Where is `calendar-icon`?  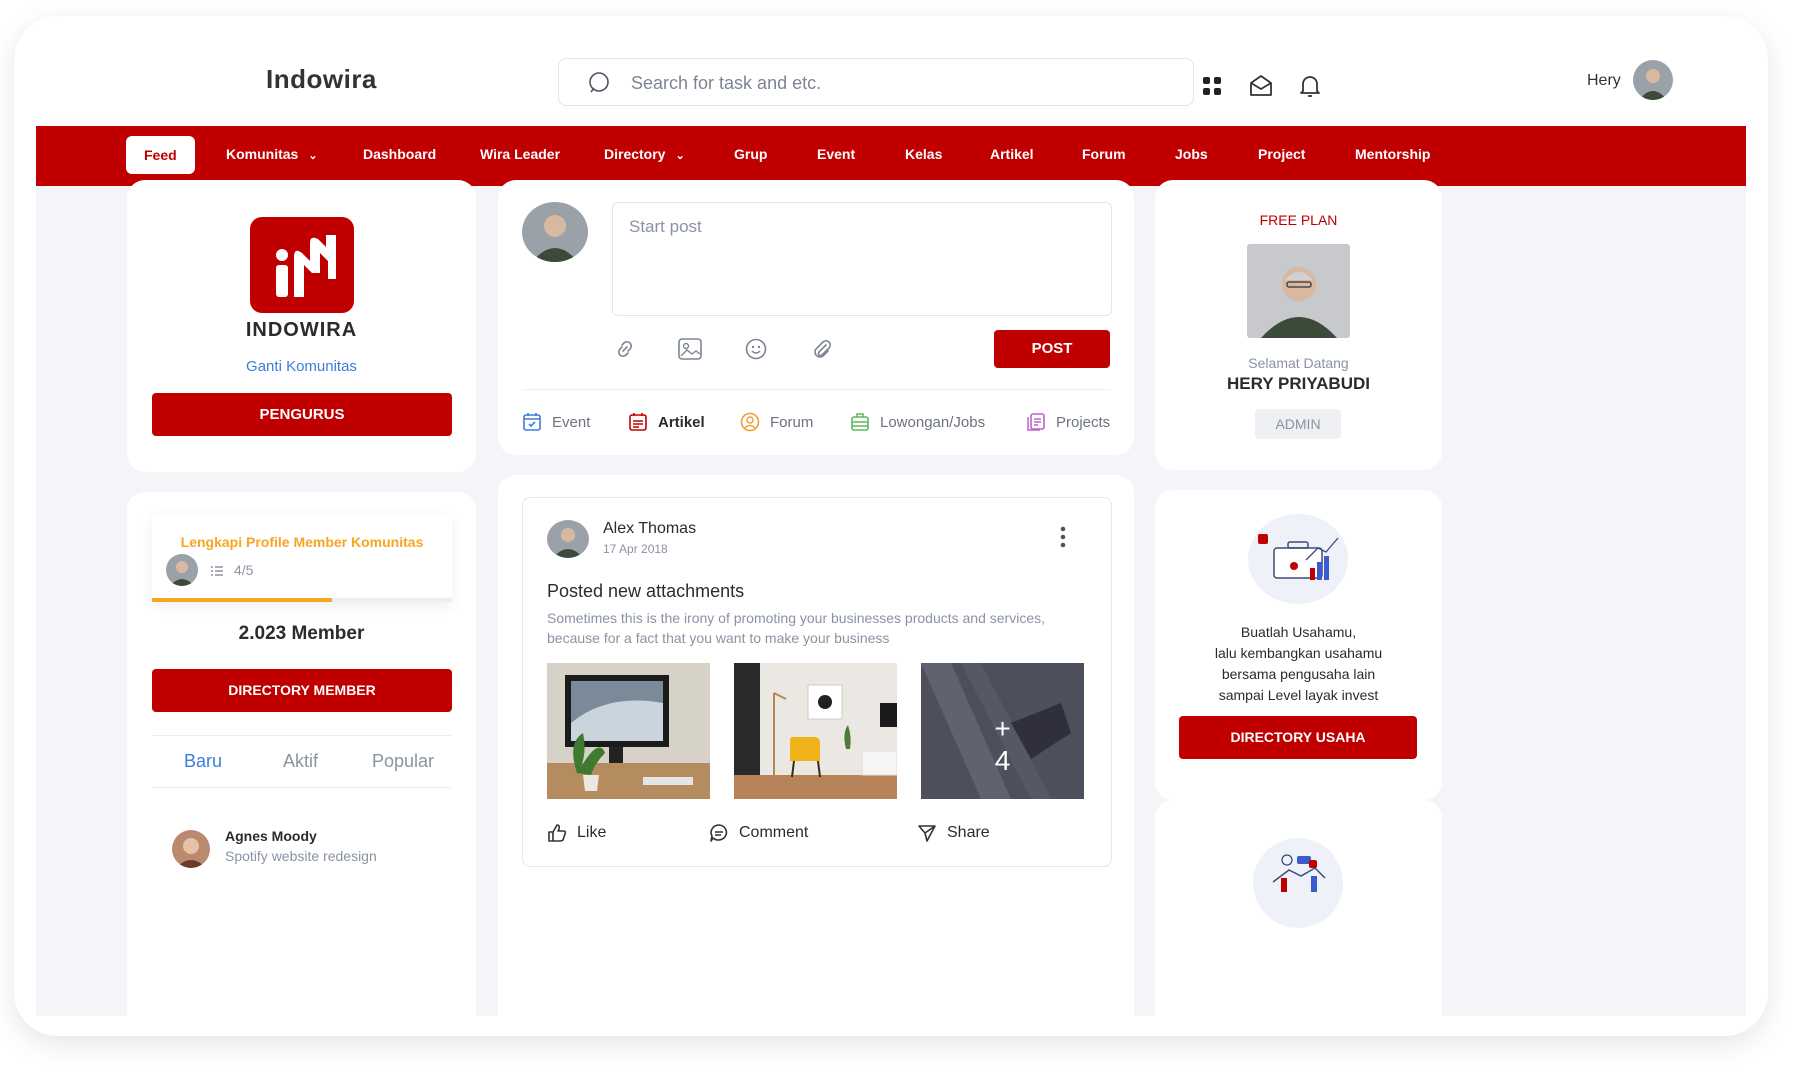
calendar-icon is located at coordinates (532, 422).